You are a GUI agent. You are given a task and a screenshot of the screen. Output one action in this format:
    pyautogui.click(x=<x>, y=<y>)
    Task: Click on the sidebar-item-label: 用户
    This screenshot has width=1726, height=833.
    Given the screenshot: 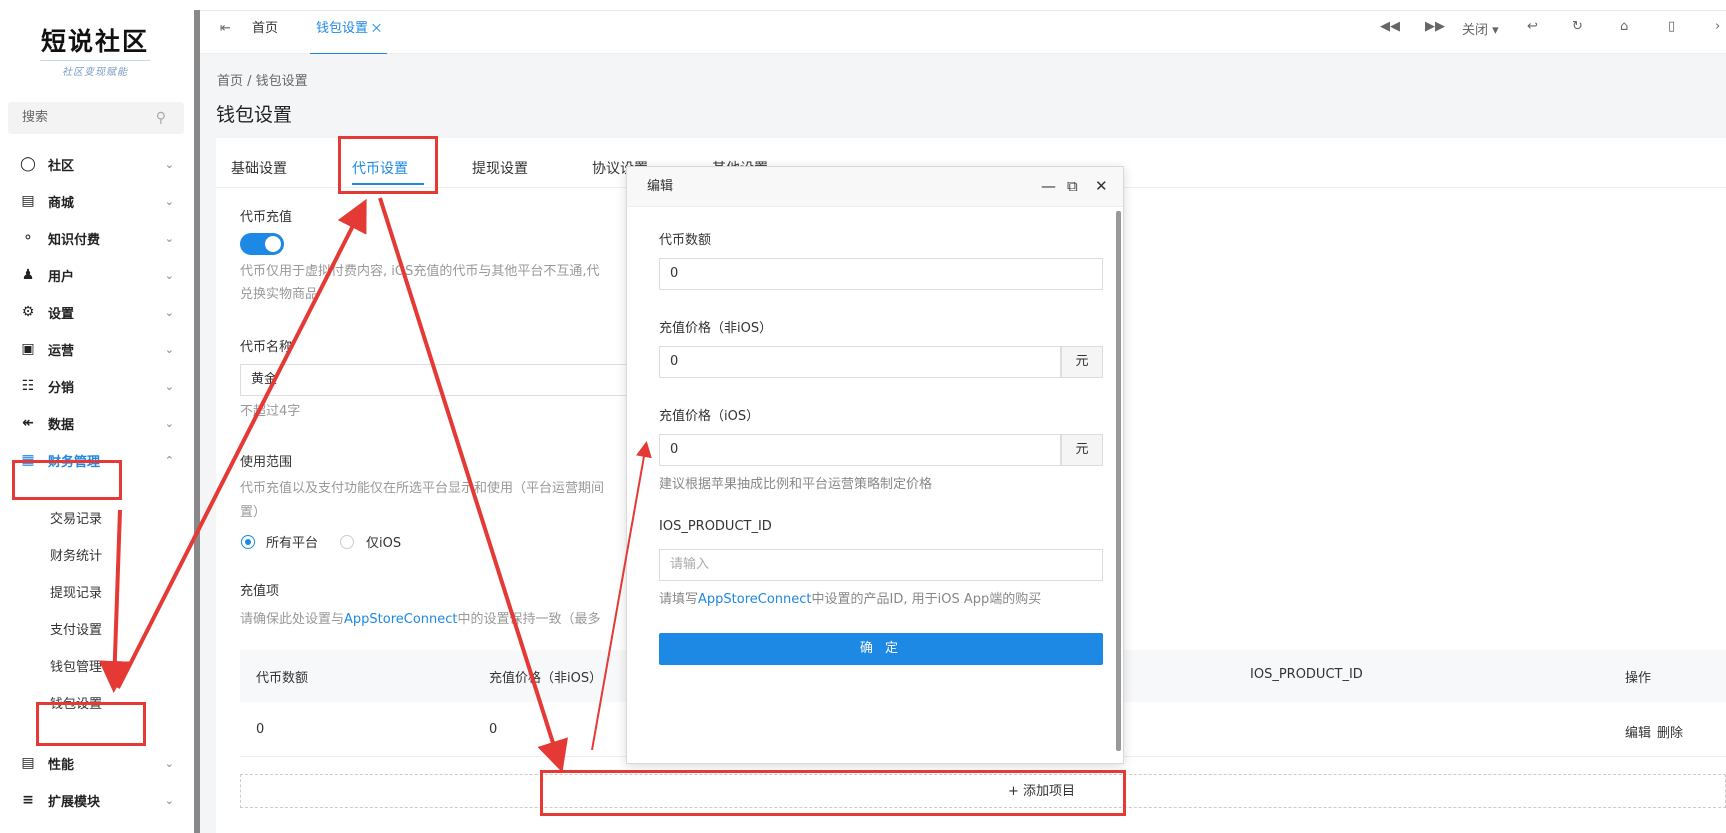 What is the action you would take?
    pyautogui.click(x=61, y=277)
    